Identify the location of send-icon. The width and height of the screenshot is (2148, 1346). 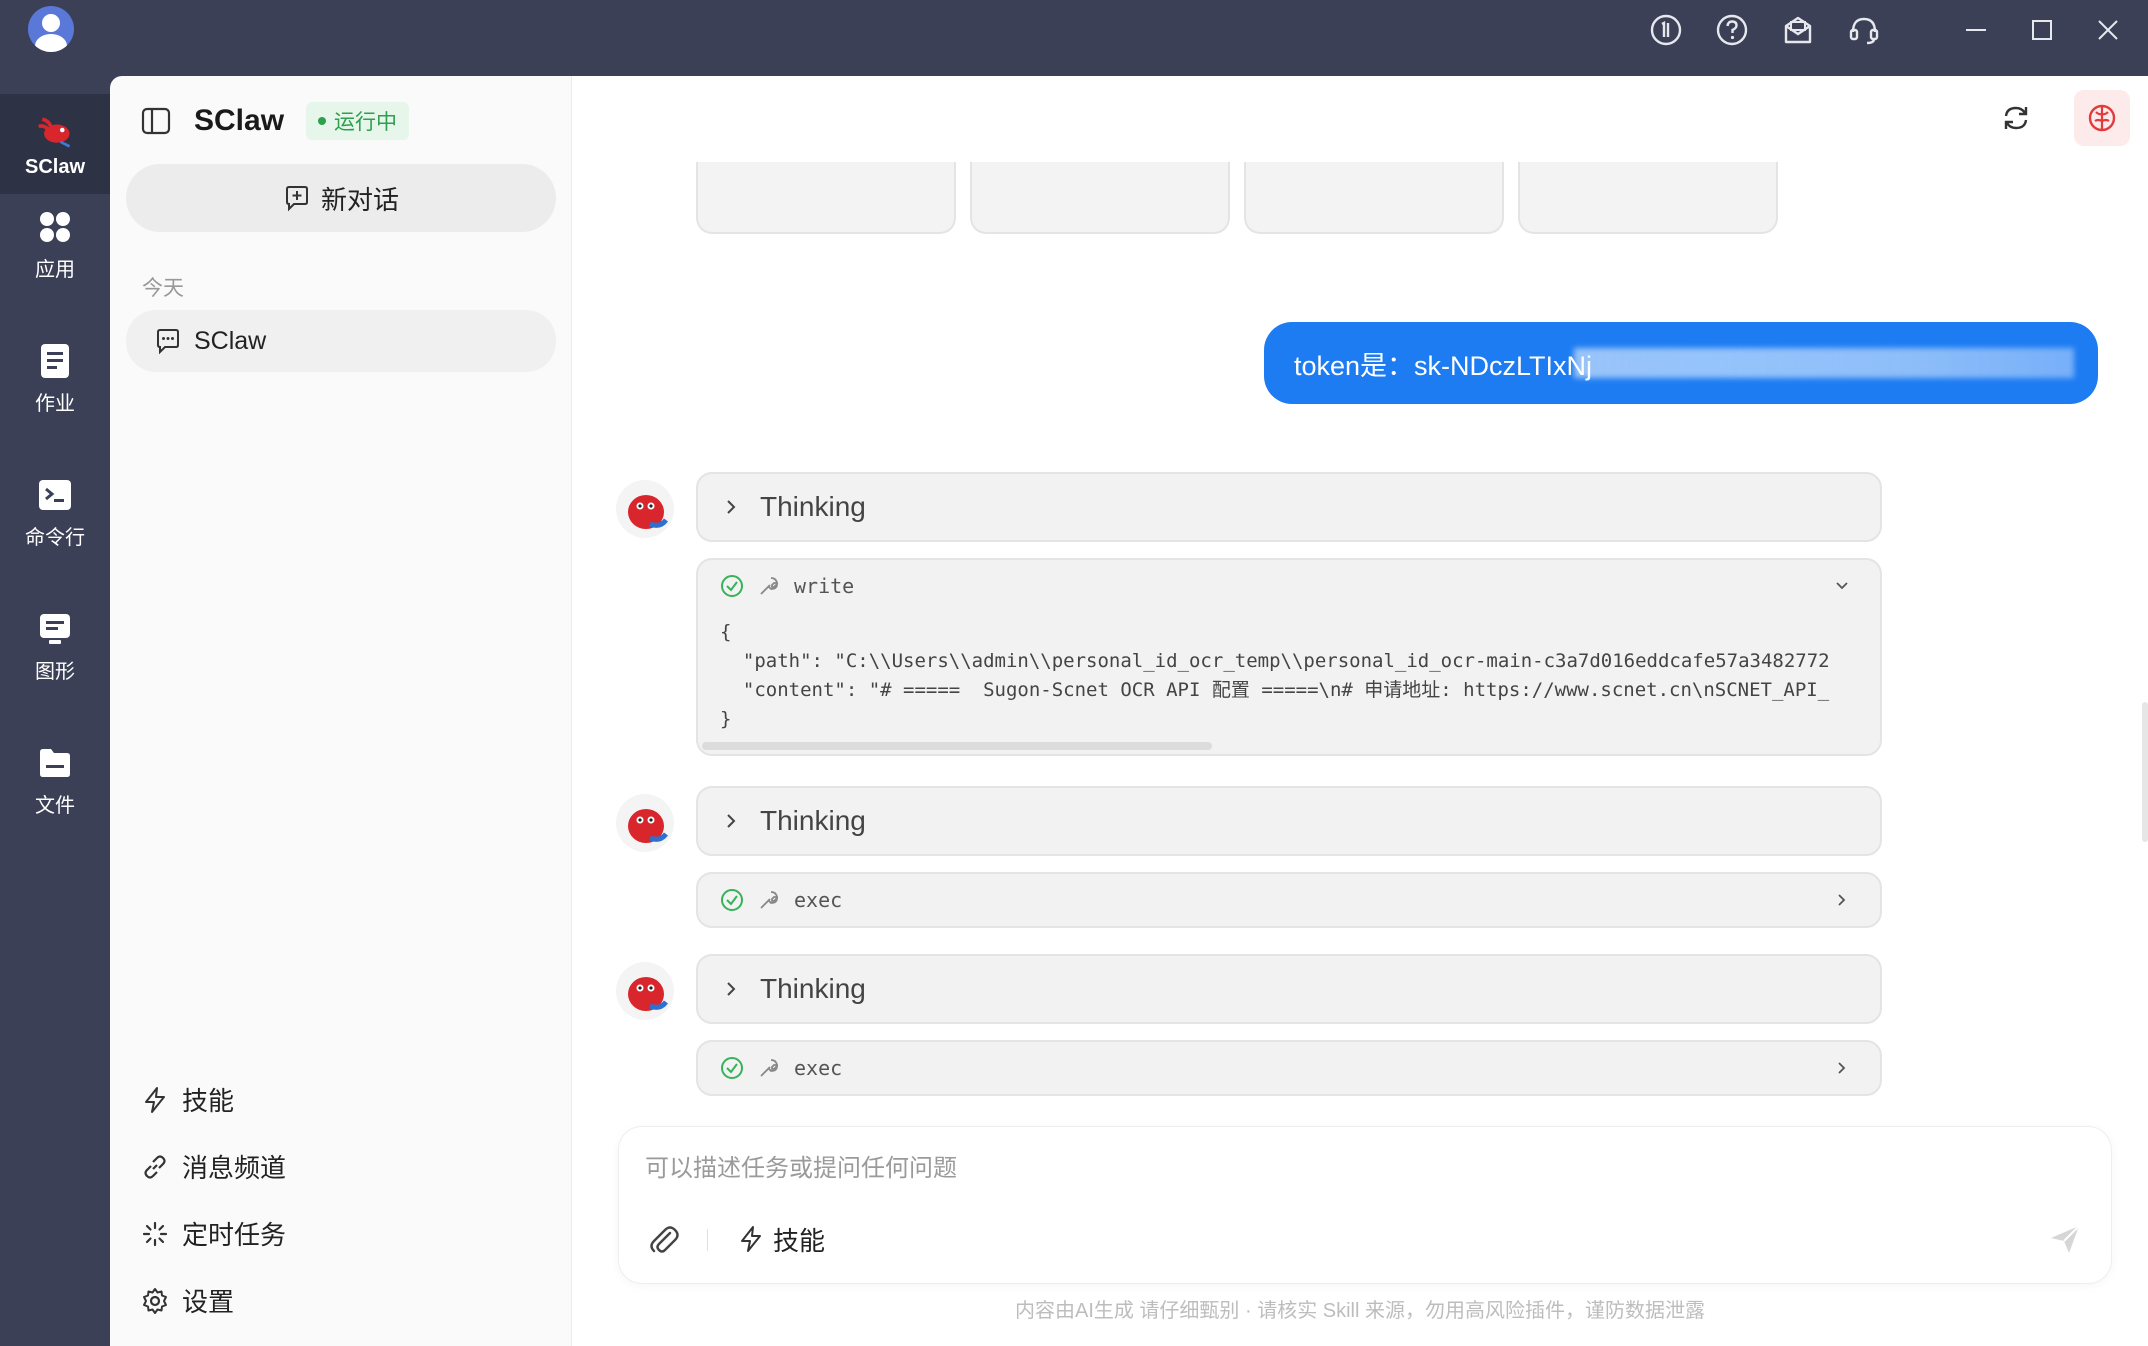
(2065, 1239).